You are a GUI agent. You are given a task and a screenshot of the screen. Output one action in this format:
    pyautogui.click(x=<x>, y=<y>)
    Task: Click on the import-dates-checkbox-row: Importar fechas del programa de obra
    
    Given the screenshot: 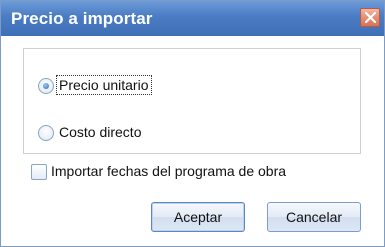 What is the action you would take?
    pyautogui.click(x=191, y=173)
    